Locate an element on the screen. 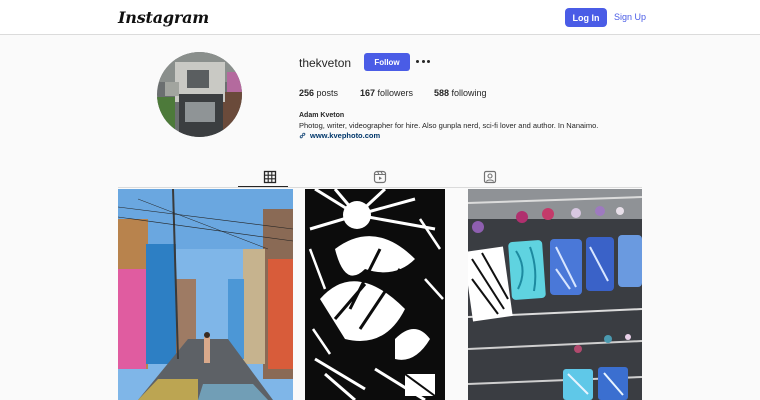 This screenshot has width=760, height=400. posts-stat: 256 posts is located at coordinates (318, 93).